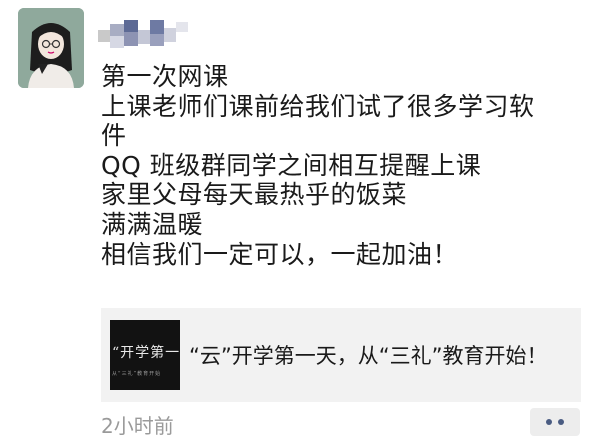 Image resolution: width=599 pixels, height=440 pixels. I want to click on more-options-button, so click(555, 422).